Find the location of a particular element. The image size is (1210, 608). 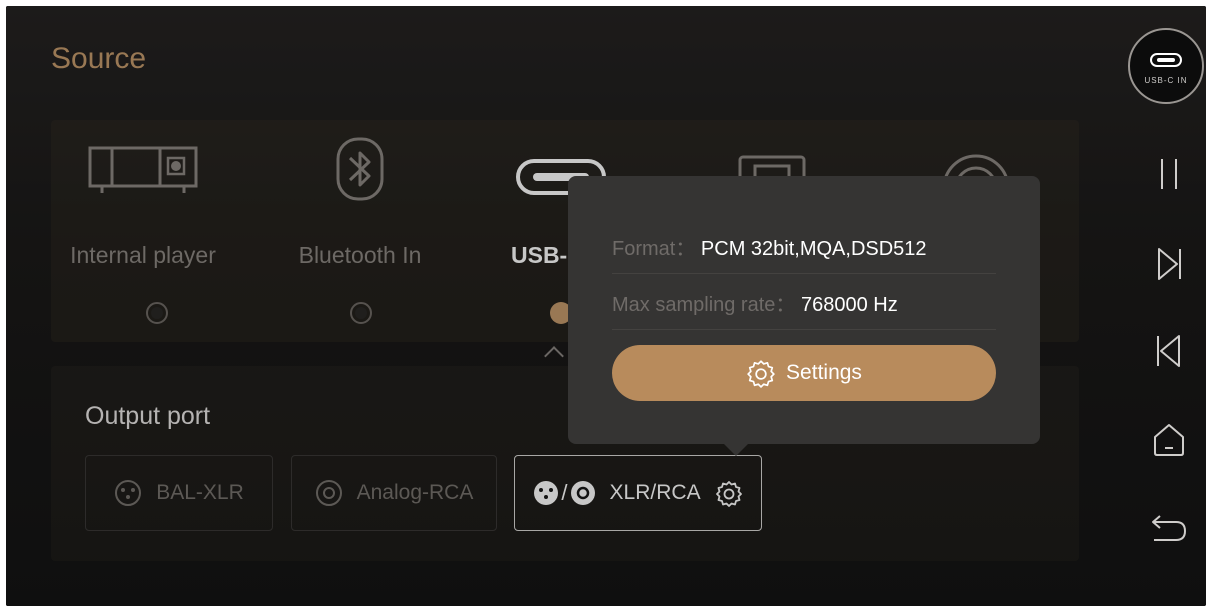

settings-label: Settings is located at coordinates (824, 372).